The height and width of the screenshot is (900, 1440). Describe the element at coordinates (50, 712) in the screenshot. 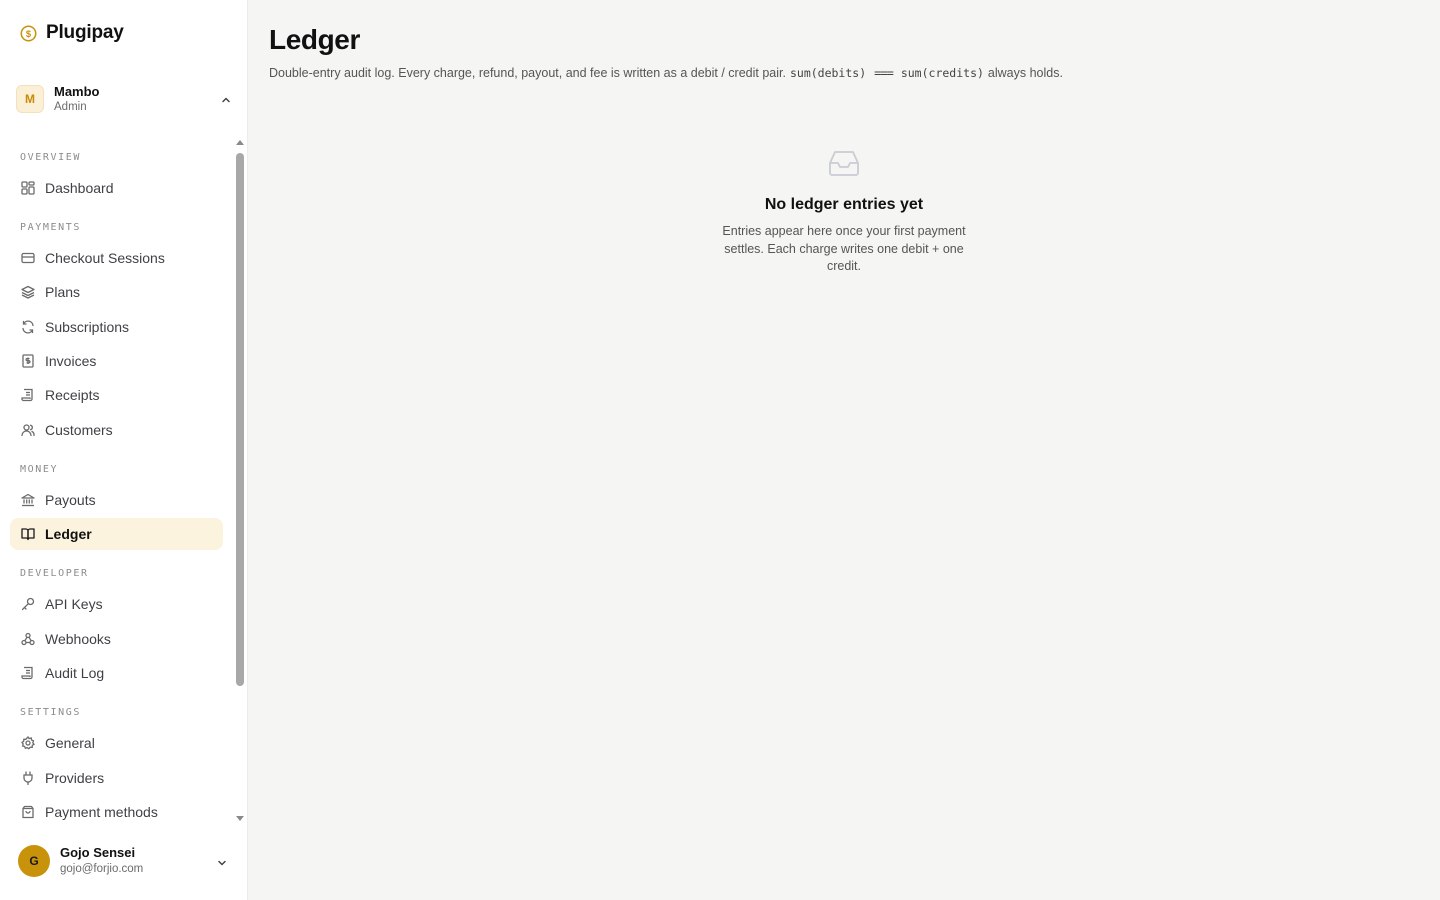

I see `section-label-settings: SETTINGS` at that location.